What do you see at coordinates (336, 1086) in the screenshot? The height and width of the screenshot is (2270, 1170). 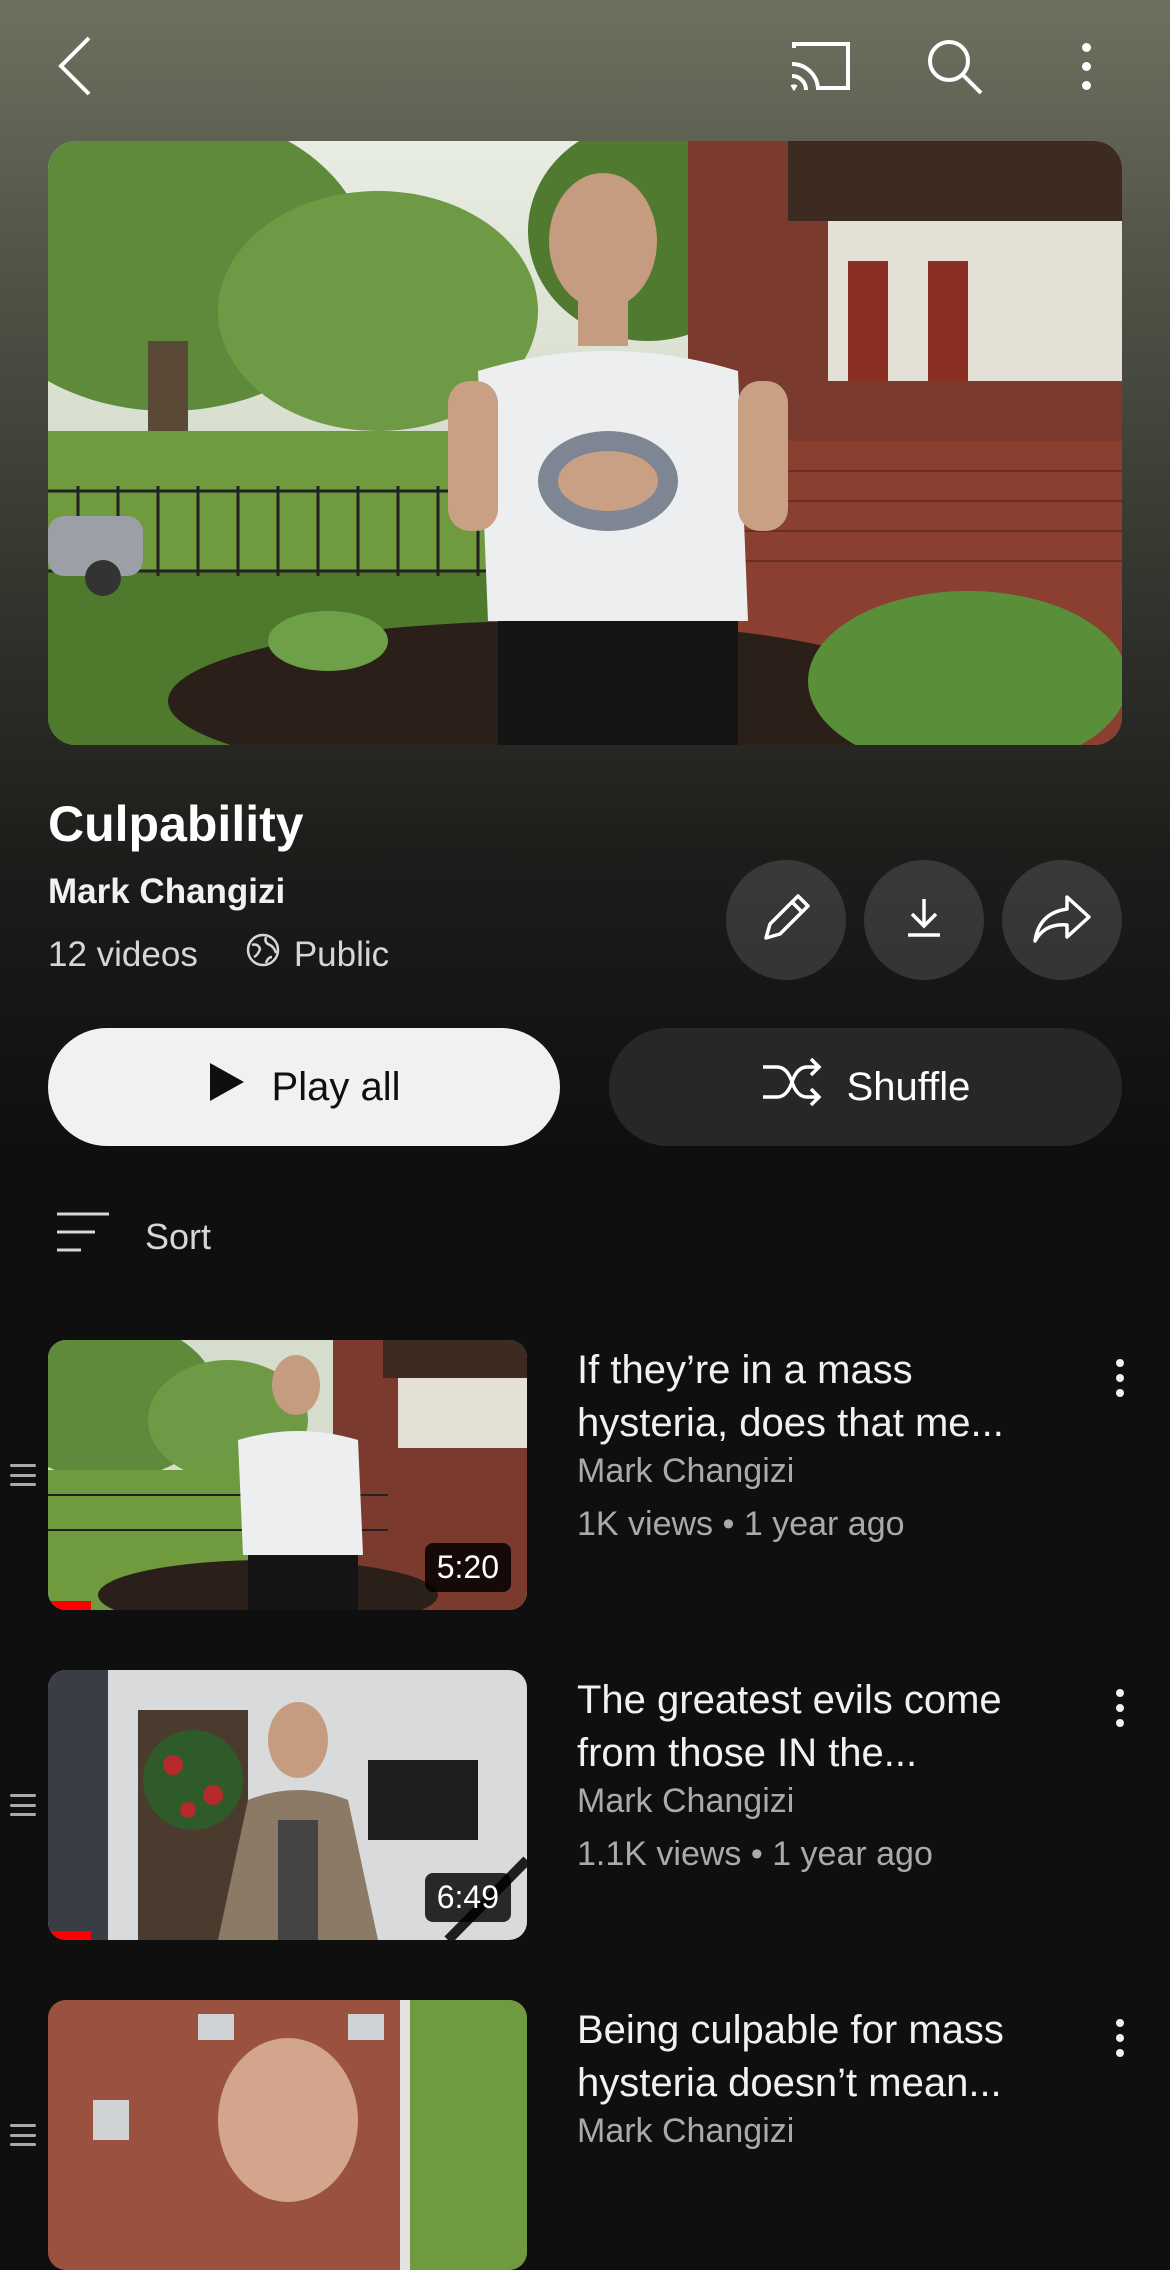 I see `play-all-label: Play all` at bounding box center [336, 1086].